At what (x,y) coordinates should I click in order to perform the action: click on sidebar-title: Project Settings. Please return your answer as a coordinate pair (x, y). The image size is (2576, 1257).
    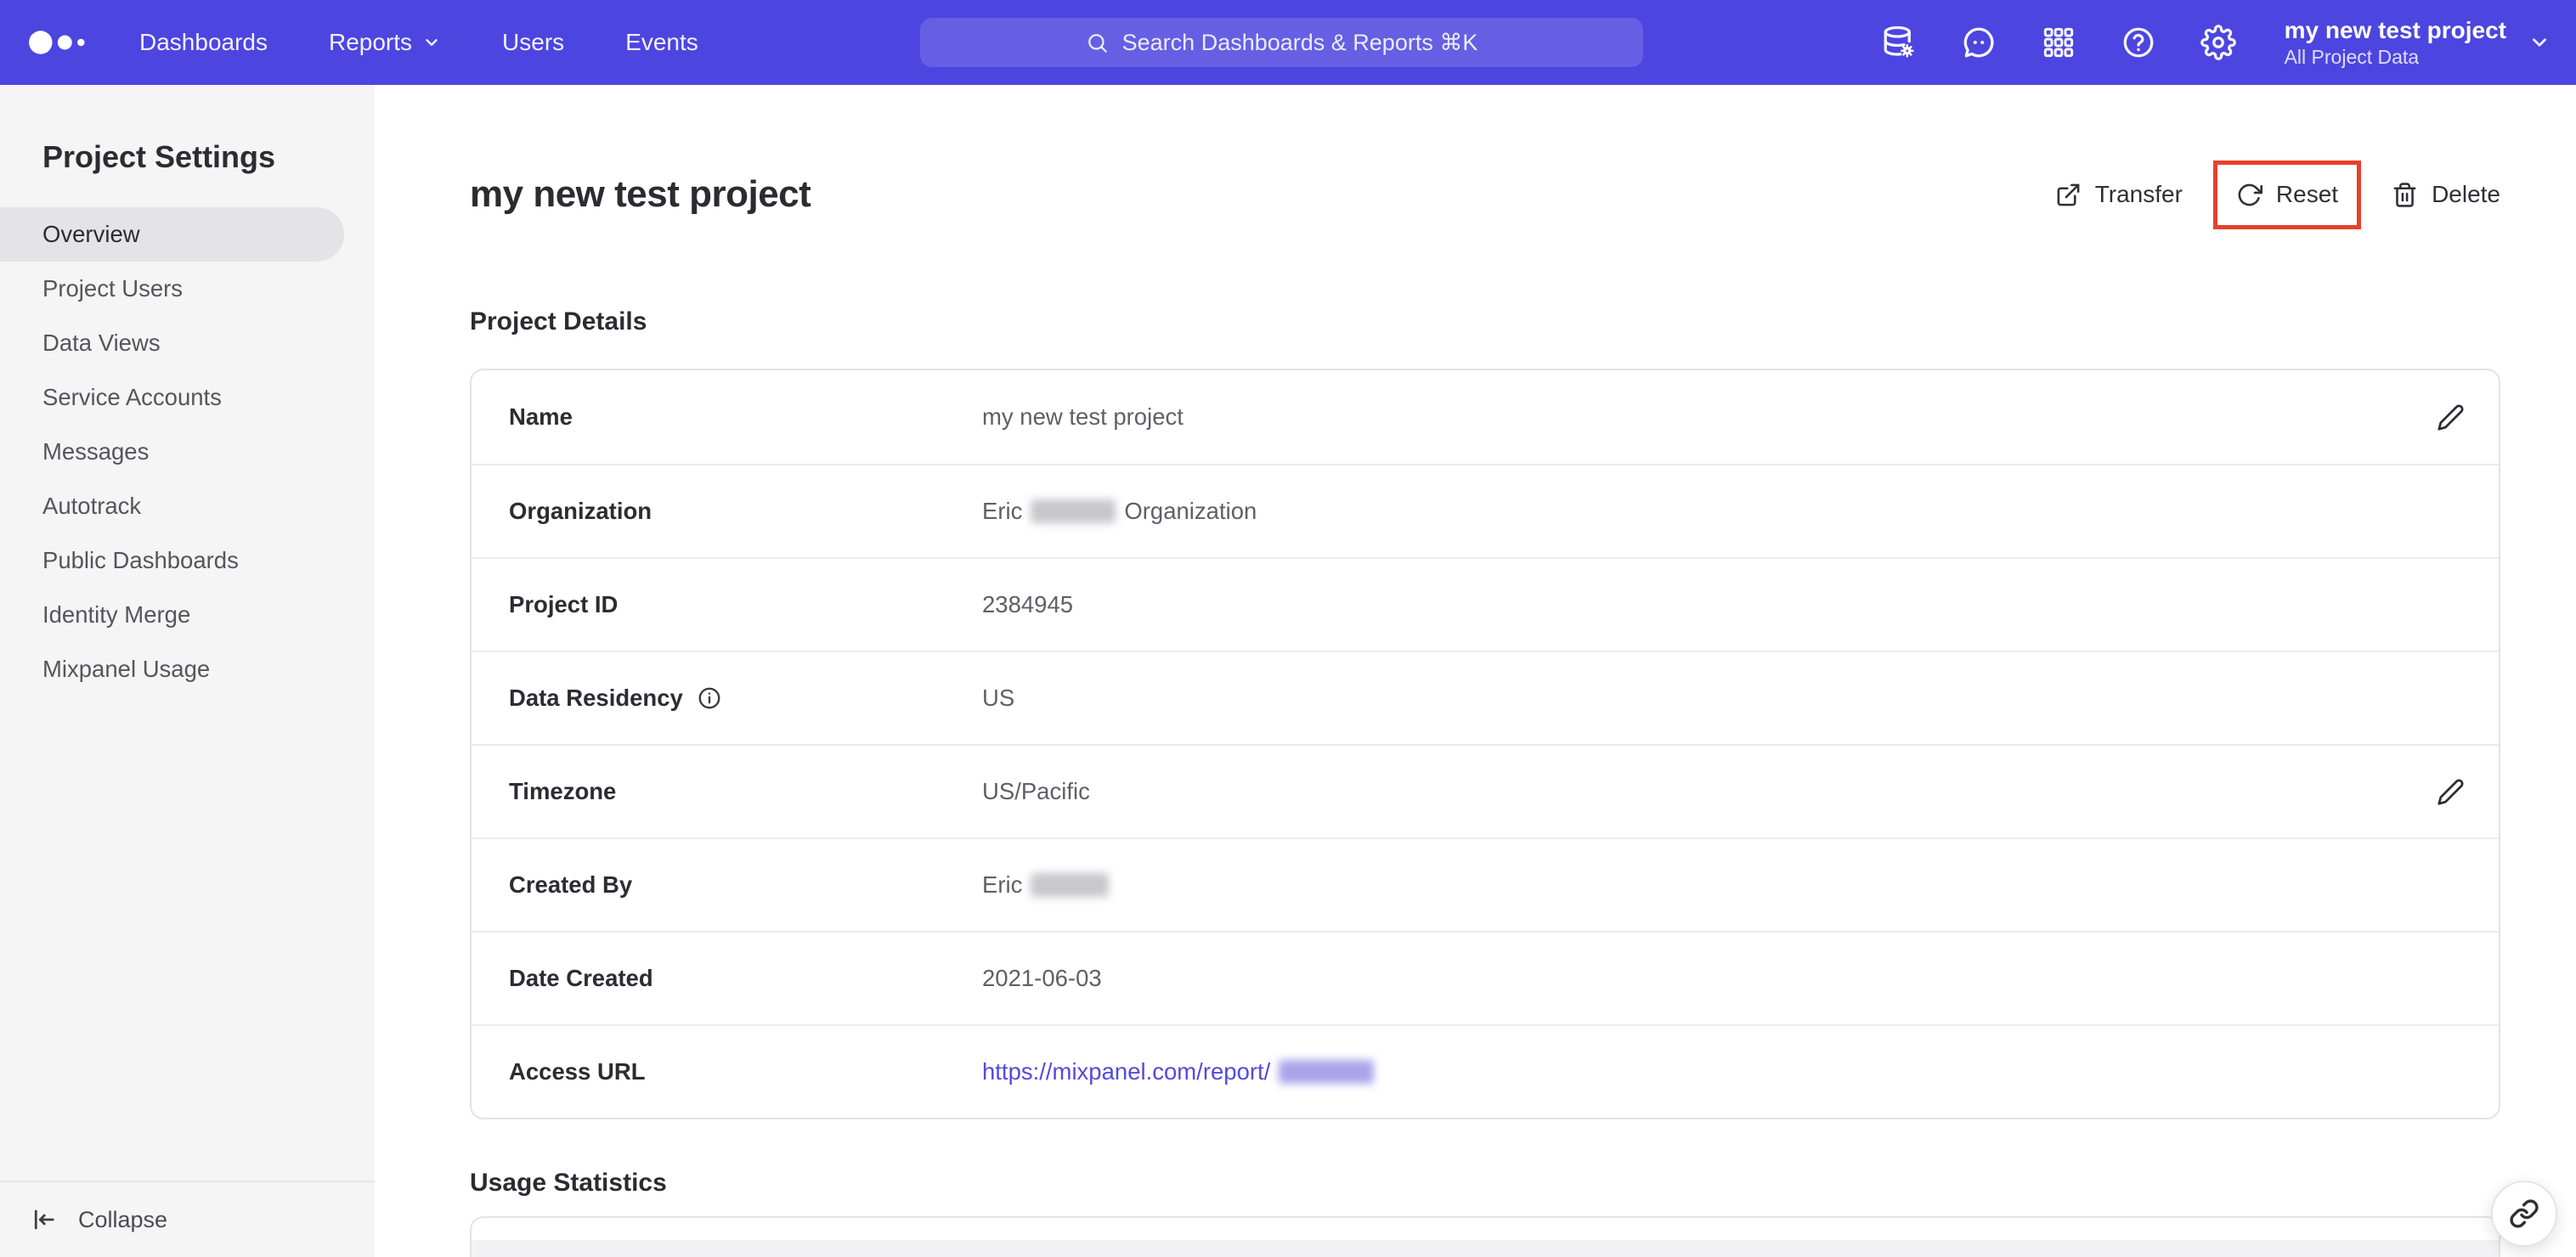
    Looking at the image, I should click on (159, 157).